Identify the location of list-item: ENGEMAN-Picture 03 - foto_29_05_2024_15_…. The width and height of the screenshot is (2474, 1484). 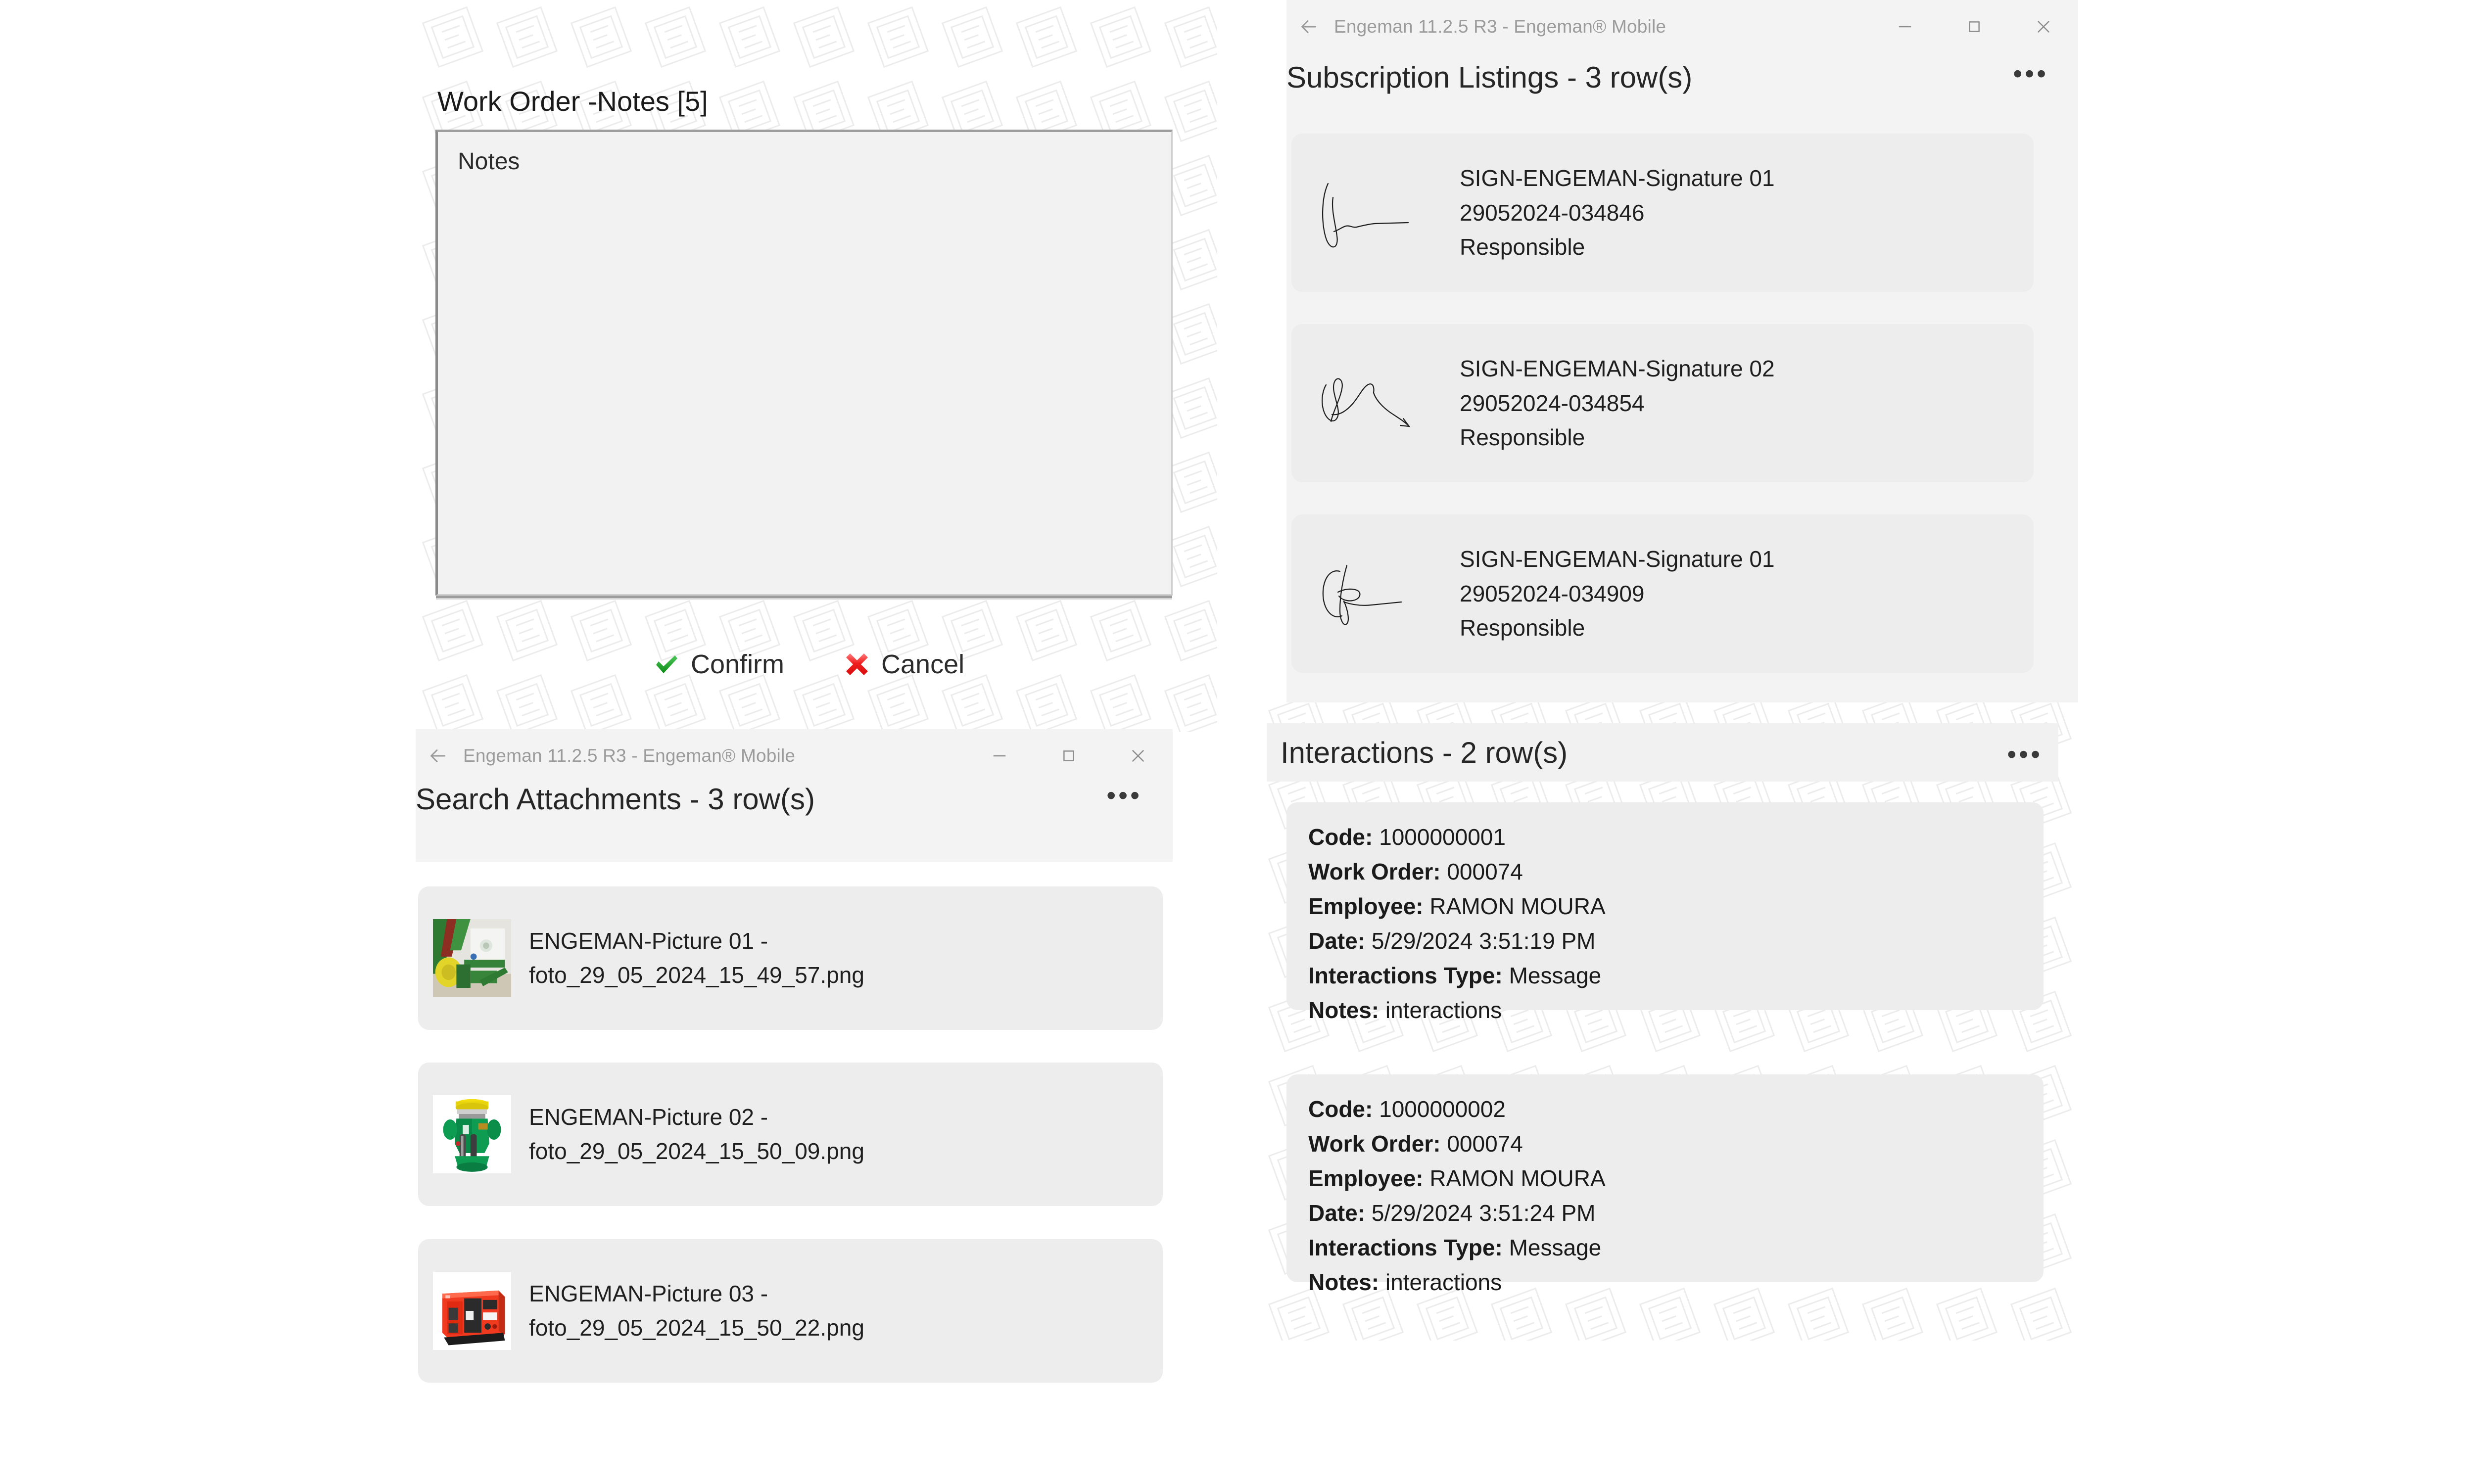
(790, 1311).